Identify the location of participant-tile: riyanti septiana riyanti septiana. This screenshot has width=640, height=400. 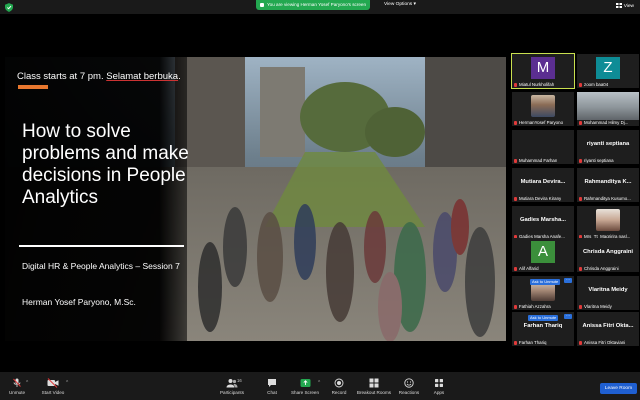
(608, 147).